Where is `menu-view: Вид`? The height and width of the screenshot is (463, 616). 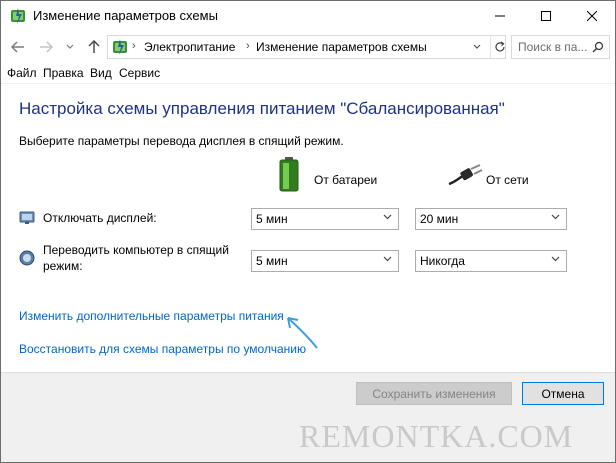
menu-view: Вид is located at coordinates (101, 73).